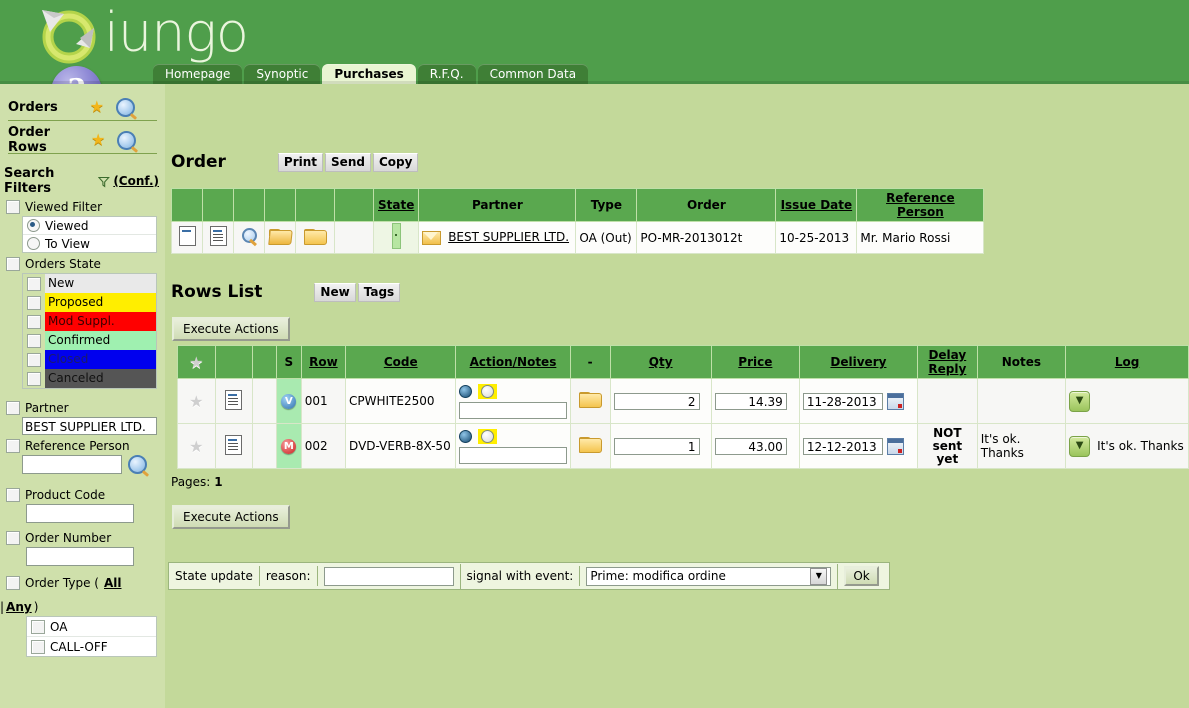  What do you see at coordinates (920, 205) in the screenshot?
I see `order-col-reference-person: Reference Person` at bounding box center [920, 205].